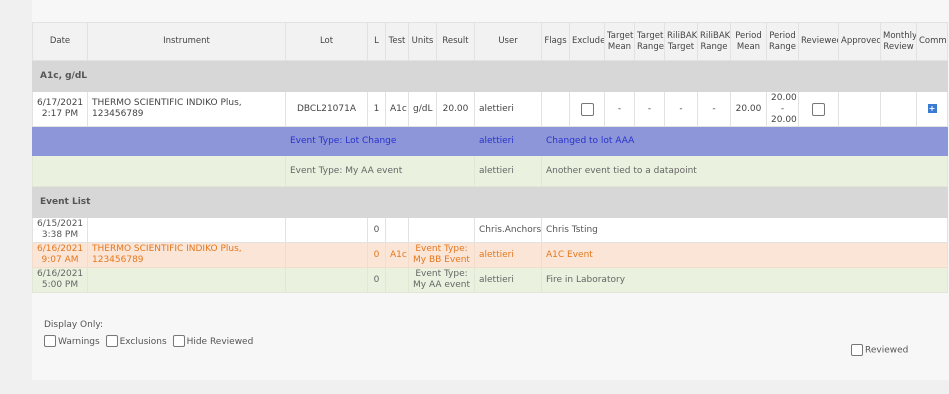 The image size is (949, 394). What do you see at coordinates (376, 41) in the screenshot?
I see `col-level: L` at bounding box center [376, 41].